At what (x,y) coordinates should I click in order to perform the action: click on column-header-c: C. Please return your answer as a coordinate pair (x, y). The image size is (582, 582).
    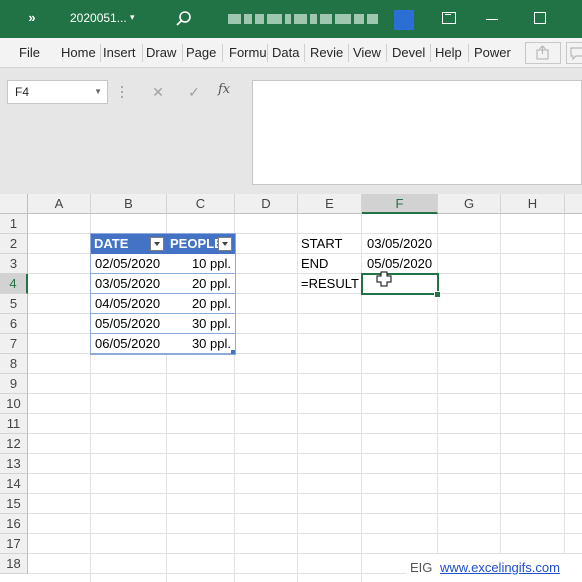
    Looking at the image, I should click on (201, 204).